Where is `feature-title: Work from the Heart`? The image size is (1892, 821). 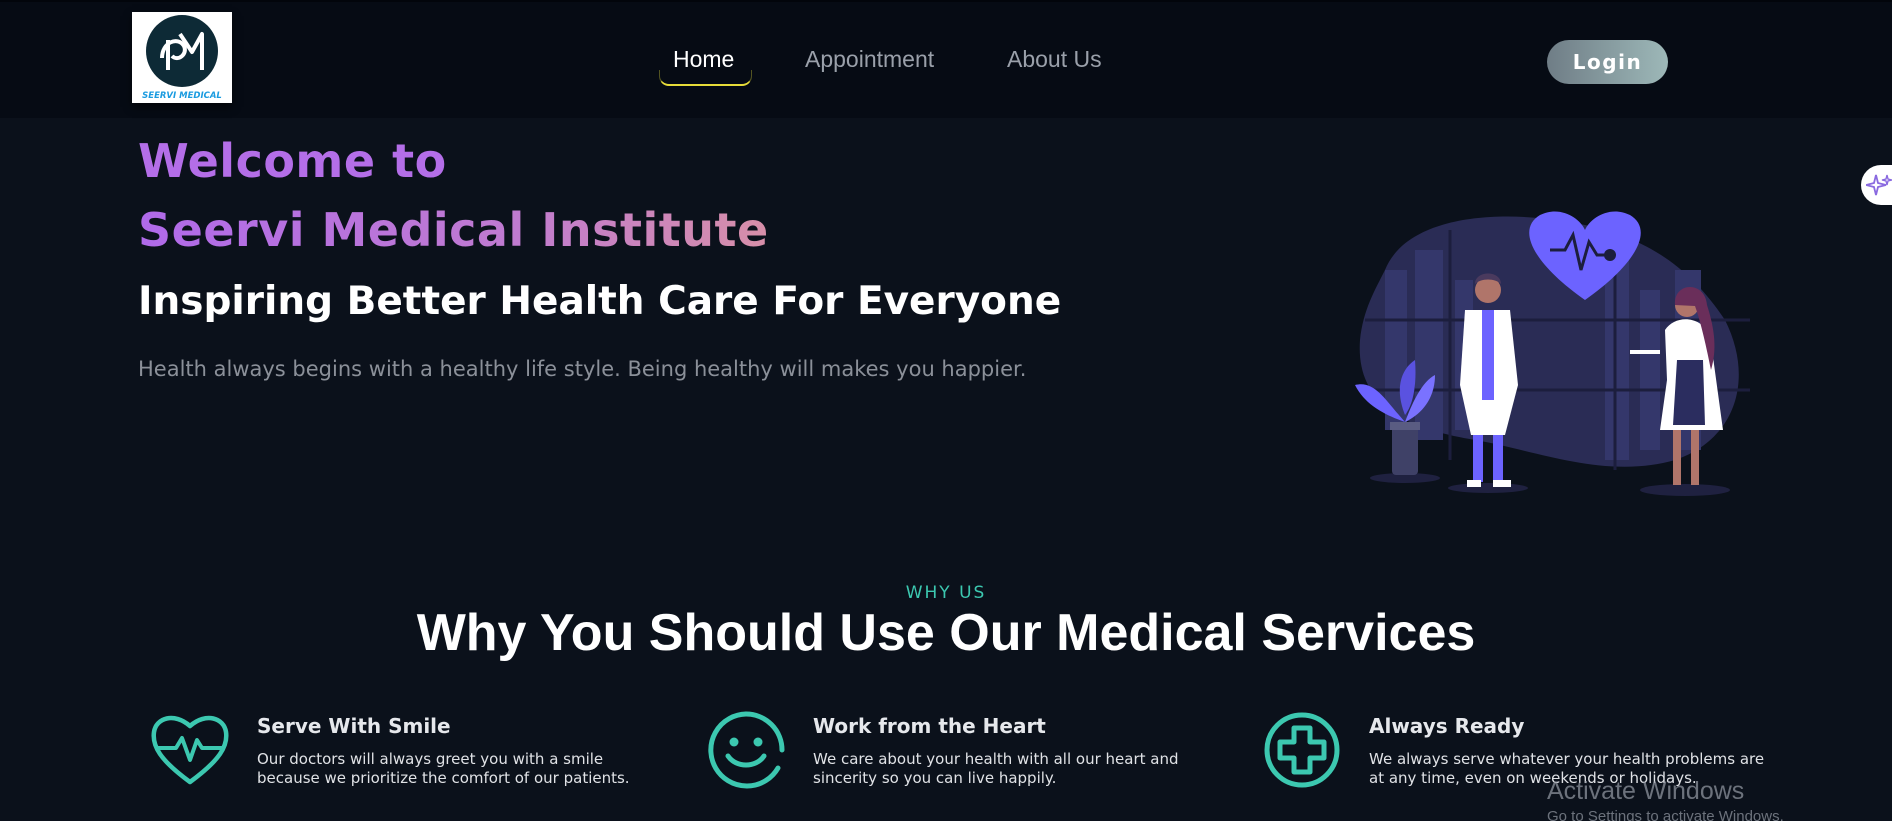
feature-title: Work from the Heart is located at coordinates (929, 726).